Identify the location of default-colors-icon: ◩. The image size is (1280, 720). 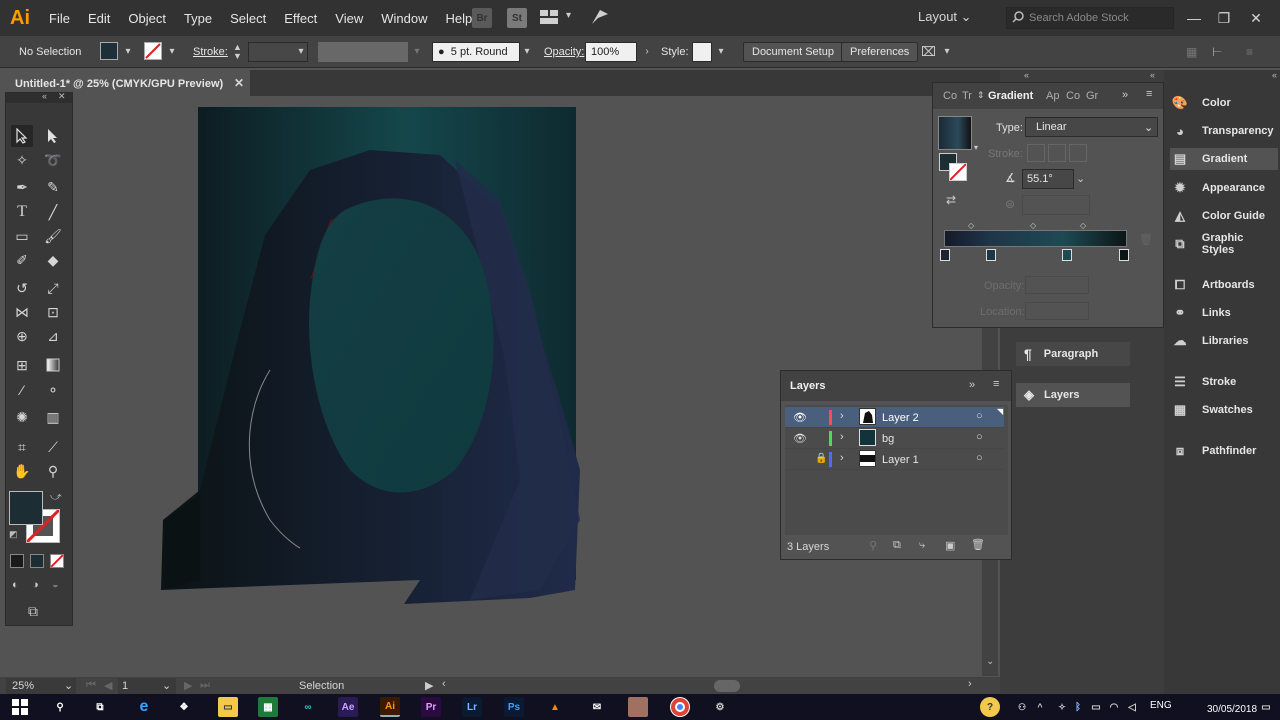
(13, 534).